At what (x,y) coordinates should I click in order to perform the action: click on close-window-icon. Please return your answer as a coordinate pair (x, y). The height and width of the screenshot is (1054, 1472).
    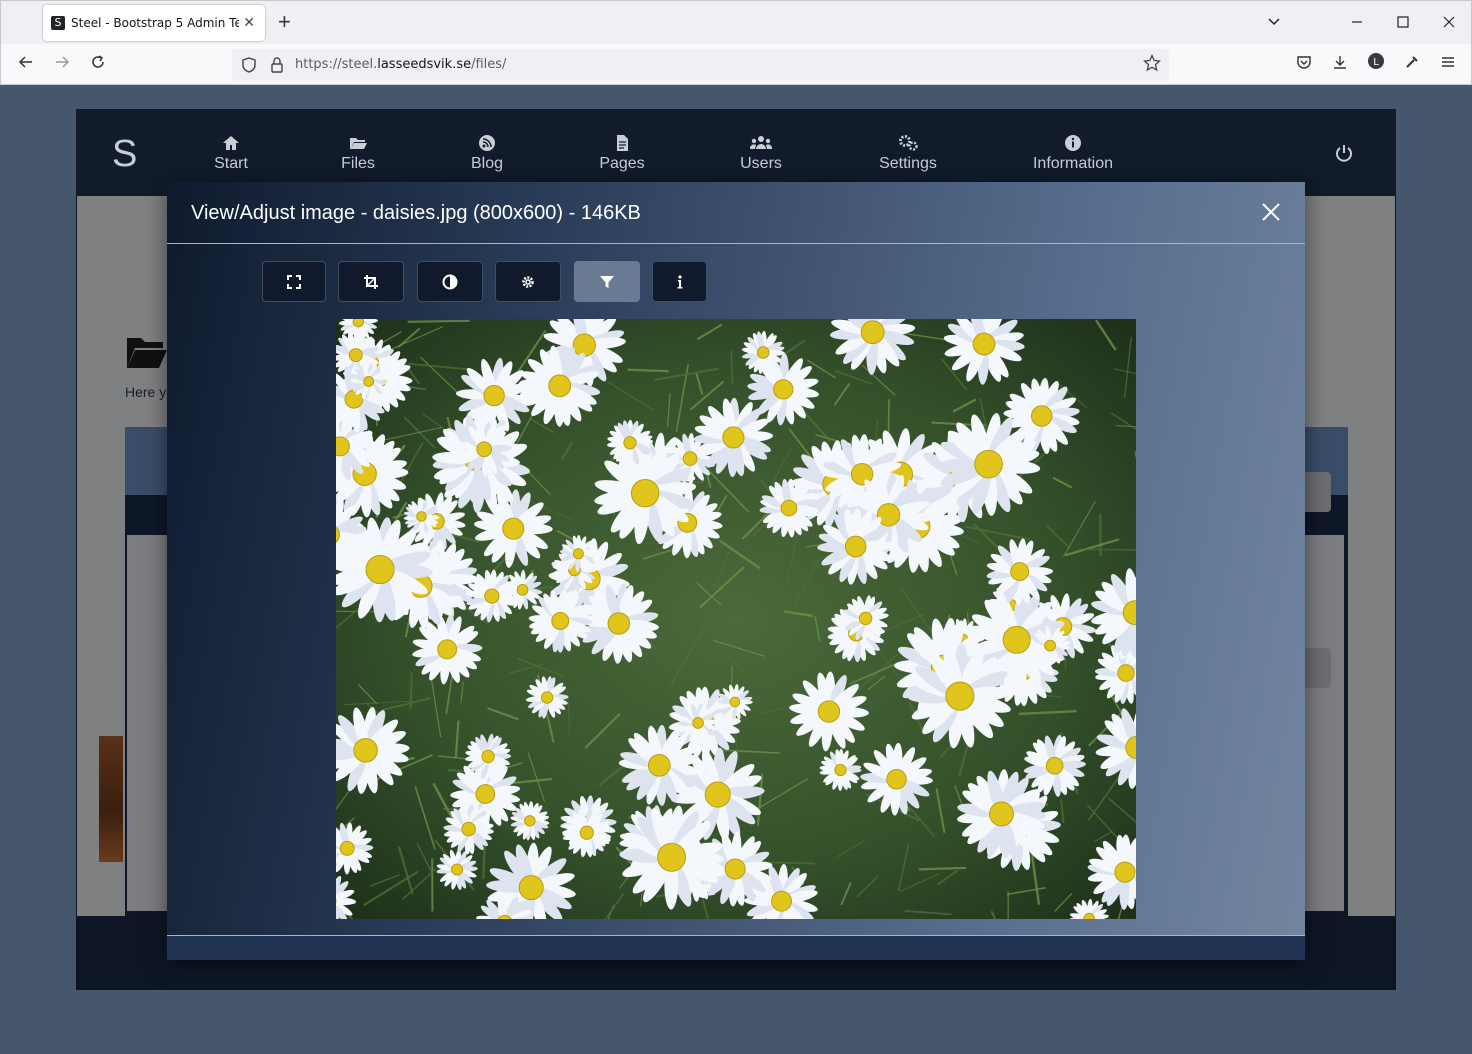
    Looking at the image, I should click on (1449, 23).